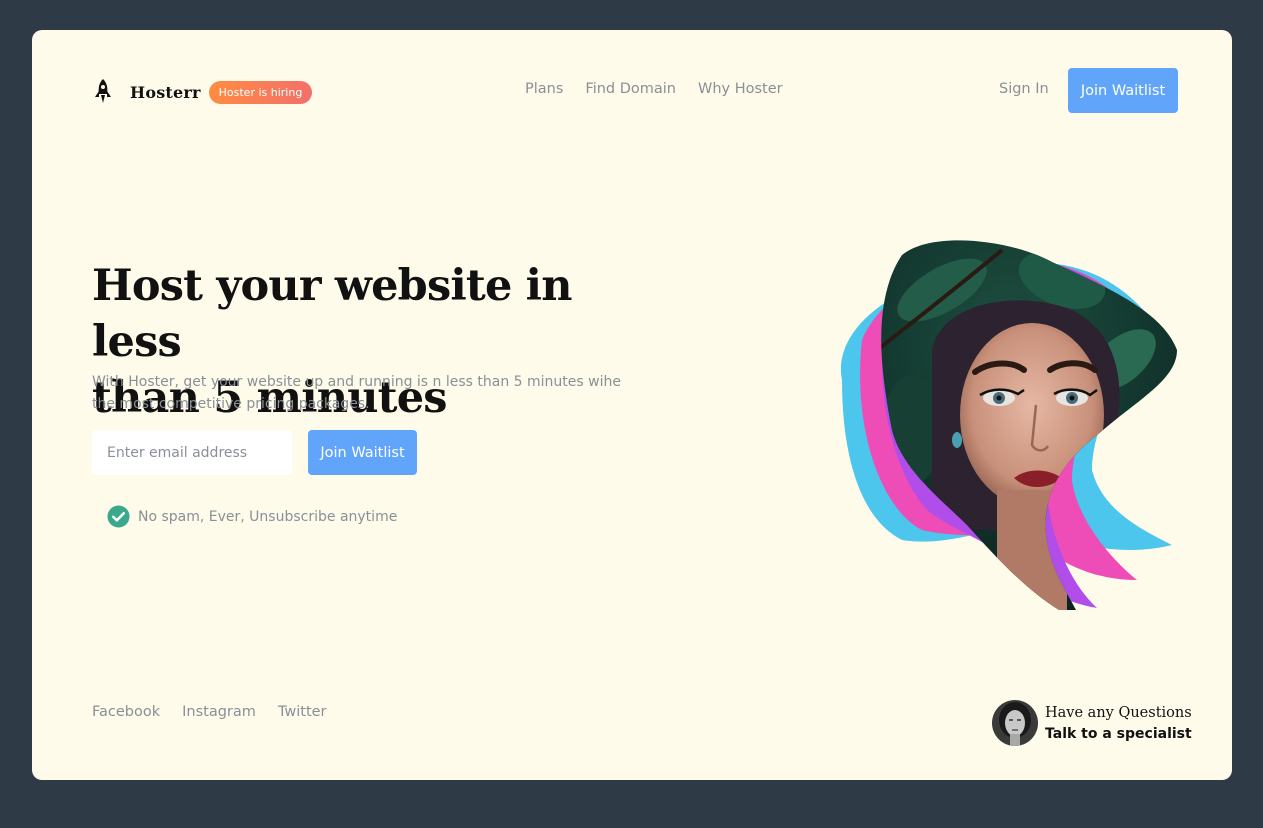 The width and height of the screenshot is (1263, 828). What do you see at coordinates (302, 712) in the screenshot?
I see `social-link-twitter: Twitter` at bounding box center [302, 712].